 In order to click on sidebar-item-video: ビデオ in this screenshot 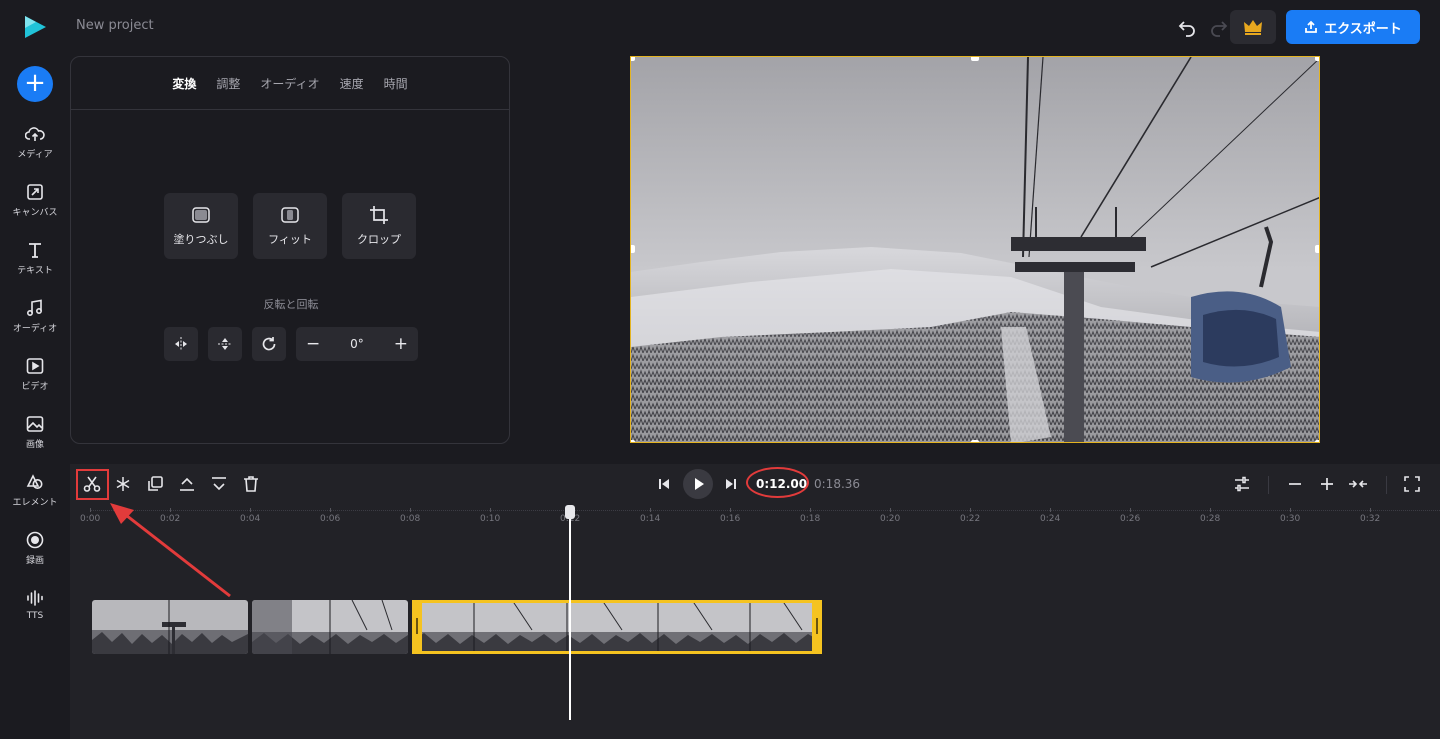, I will do `click(35, 382)`.